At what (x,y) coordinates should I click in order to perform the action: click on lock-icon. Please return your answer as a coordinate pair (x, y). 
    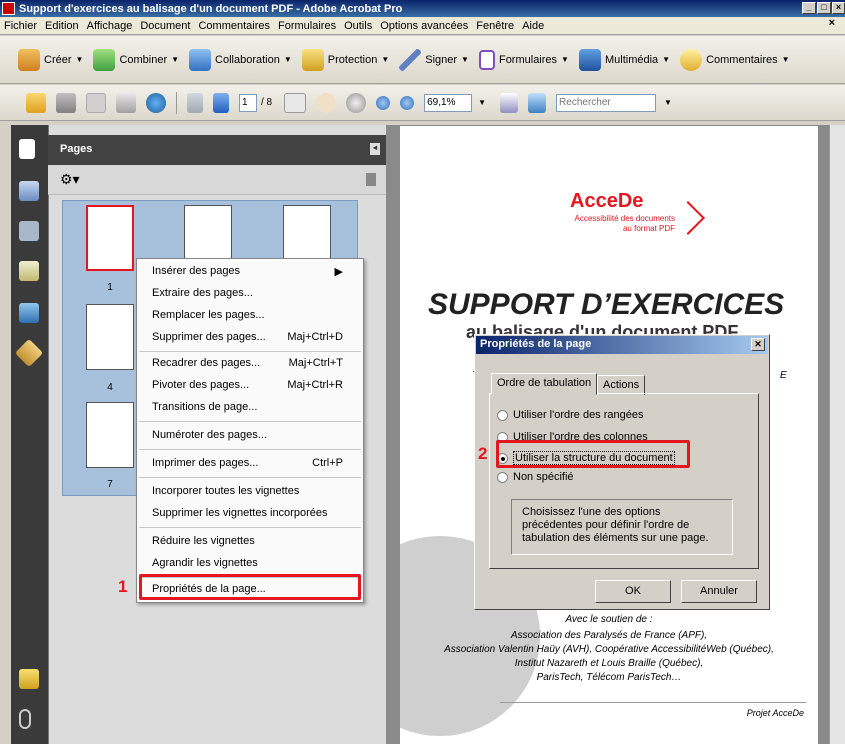
    Looking at the image, I should click on (312, 59).